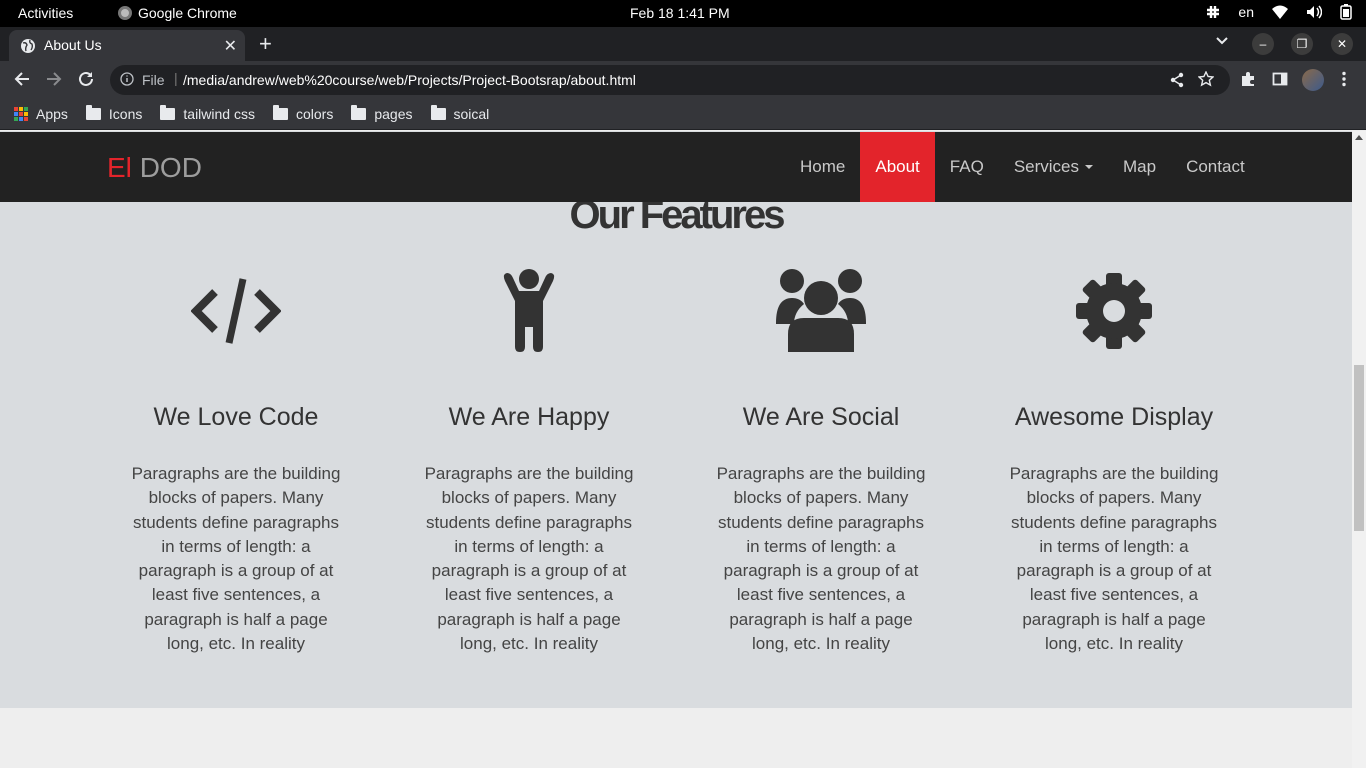 The width and height of the screenshot is (1366, 768). I want to click on nav-map: Map, so click(1139, 167).